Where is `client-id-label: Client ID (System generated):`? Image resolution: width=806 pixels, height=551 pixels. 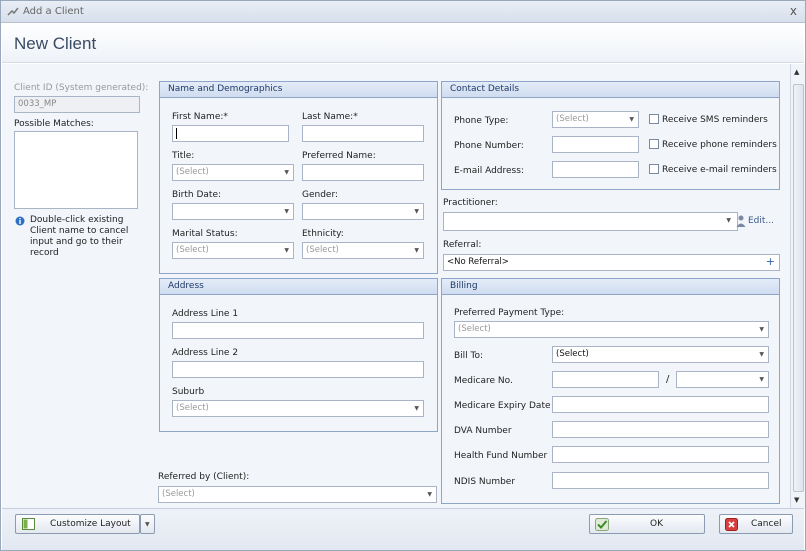
client-id-label: Client ID (System generated): is located at coordinates (81, 88).